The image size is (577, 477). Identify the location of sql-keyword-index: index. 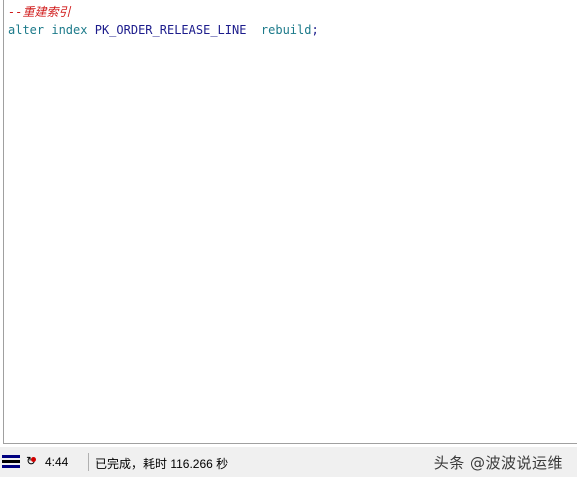
(69, 30).